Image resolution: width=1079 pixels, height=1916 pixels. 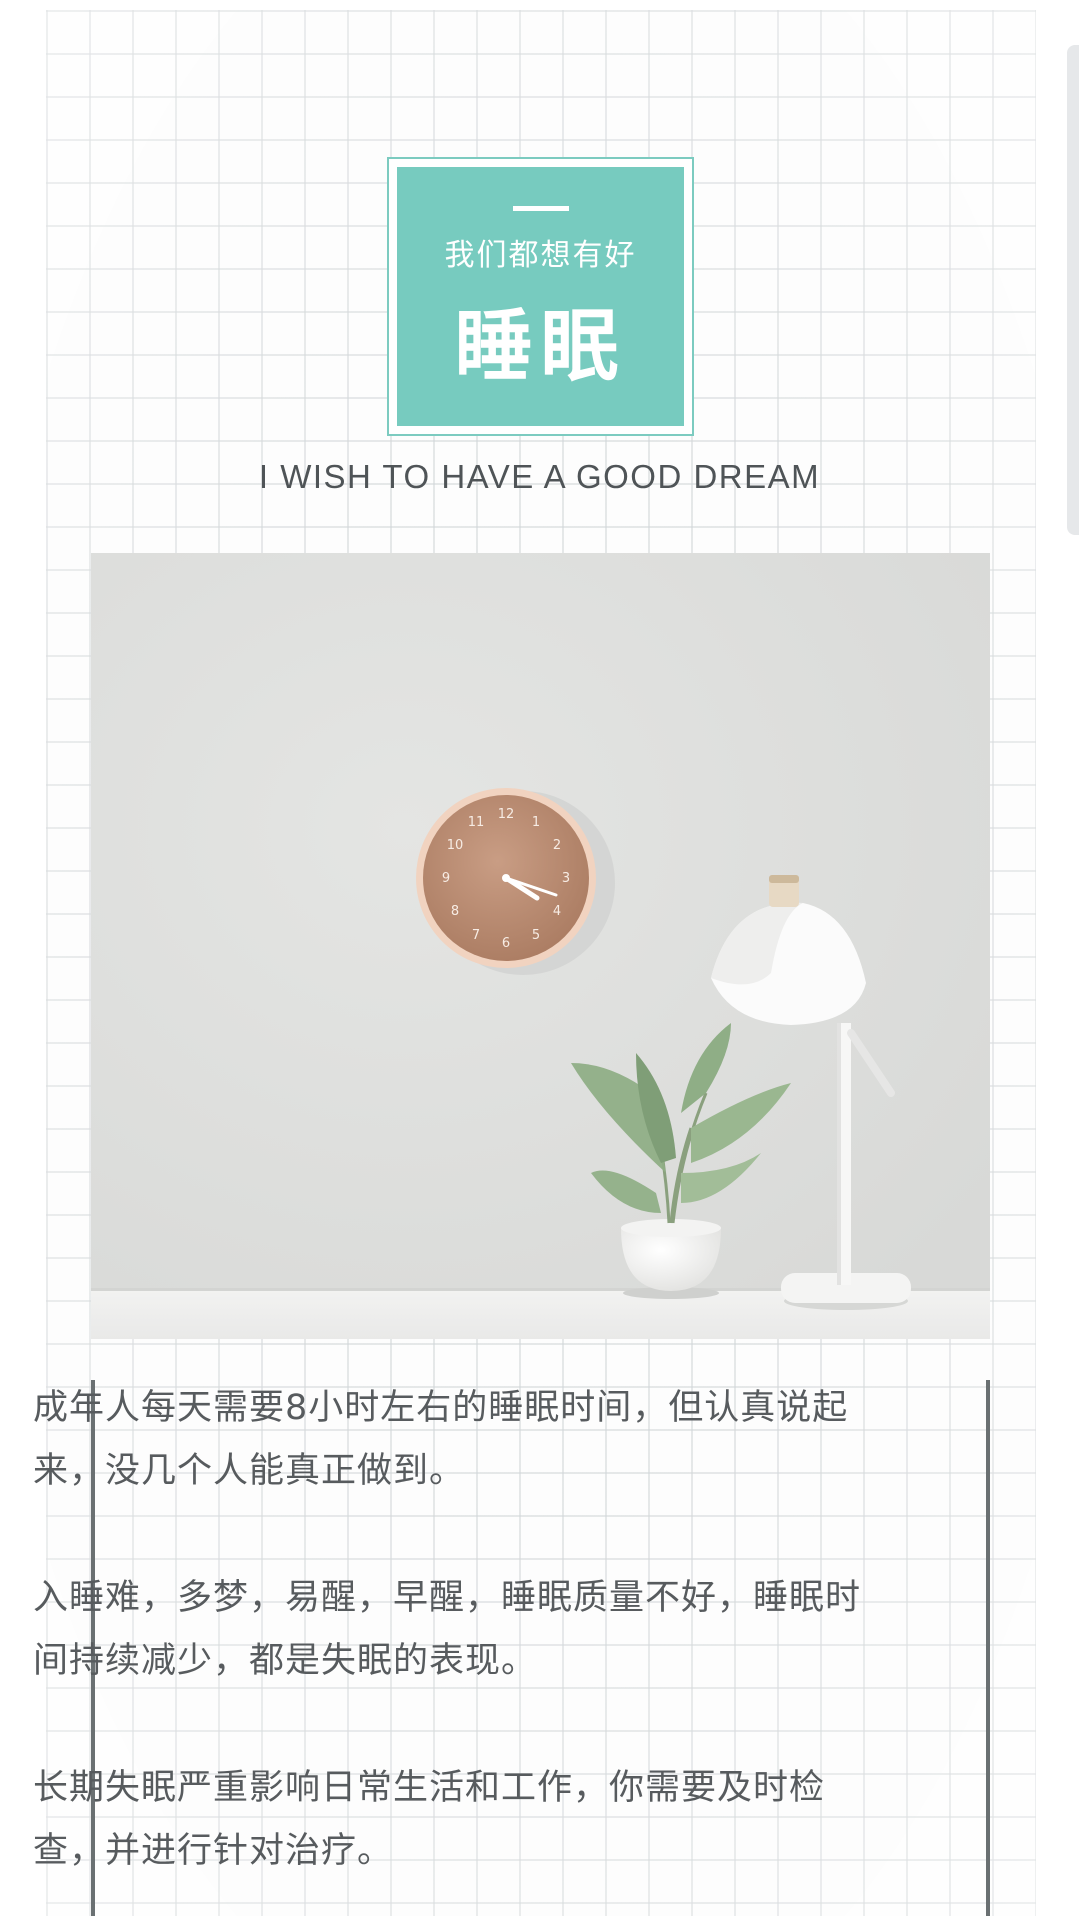 I want to click on svg-text: 12, so click(x=506, y=814).